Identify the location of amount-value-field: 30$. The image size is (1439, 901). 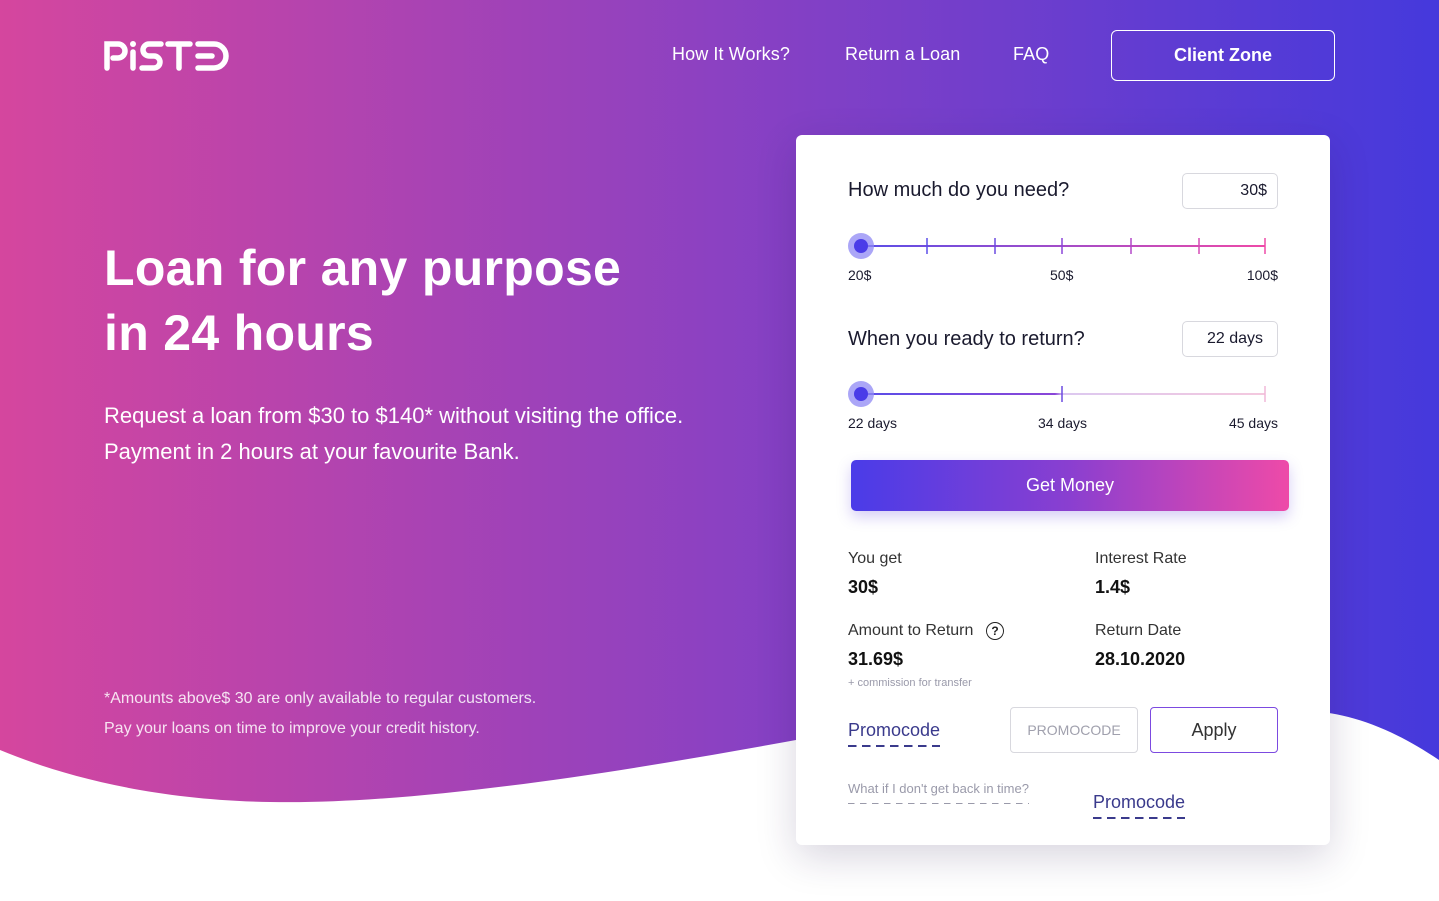
(1230, 191).